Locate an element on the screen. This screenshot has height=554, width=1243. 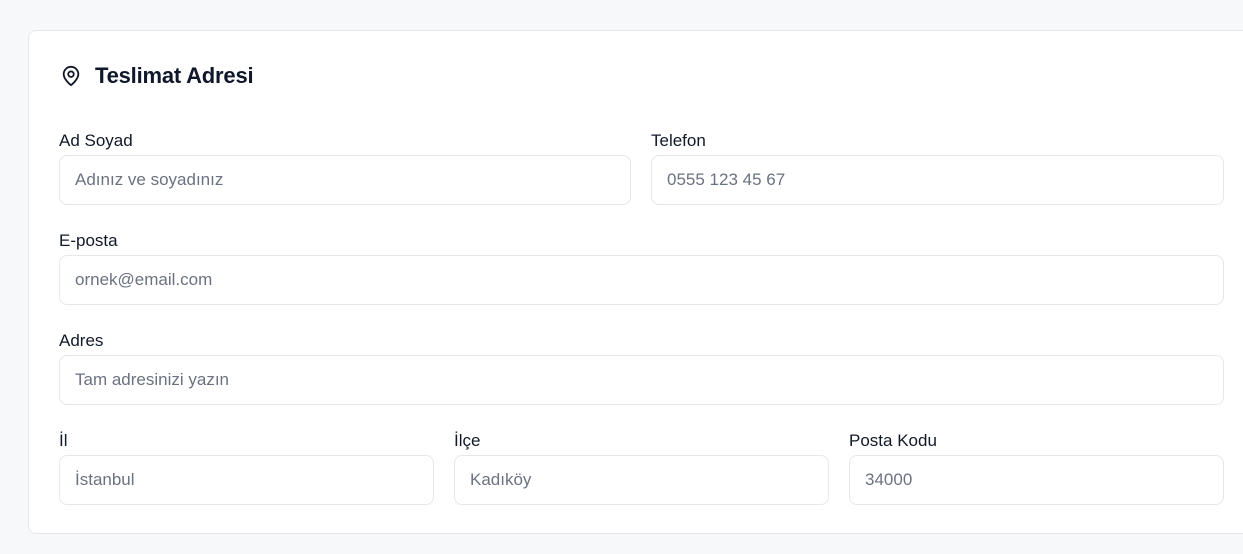
postal-code-input is located at coordinates (1036, 480).